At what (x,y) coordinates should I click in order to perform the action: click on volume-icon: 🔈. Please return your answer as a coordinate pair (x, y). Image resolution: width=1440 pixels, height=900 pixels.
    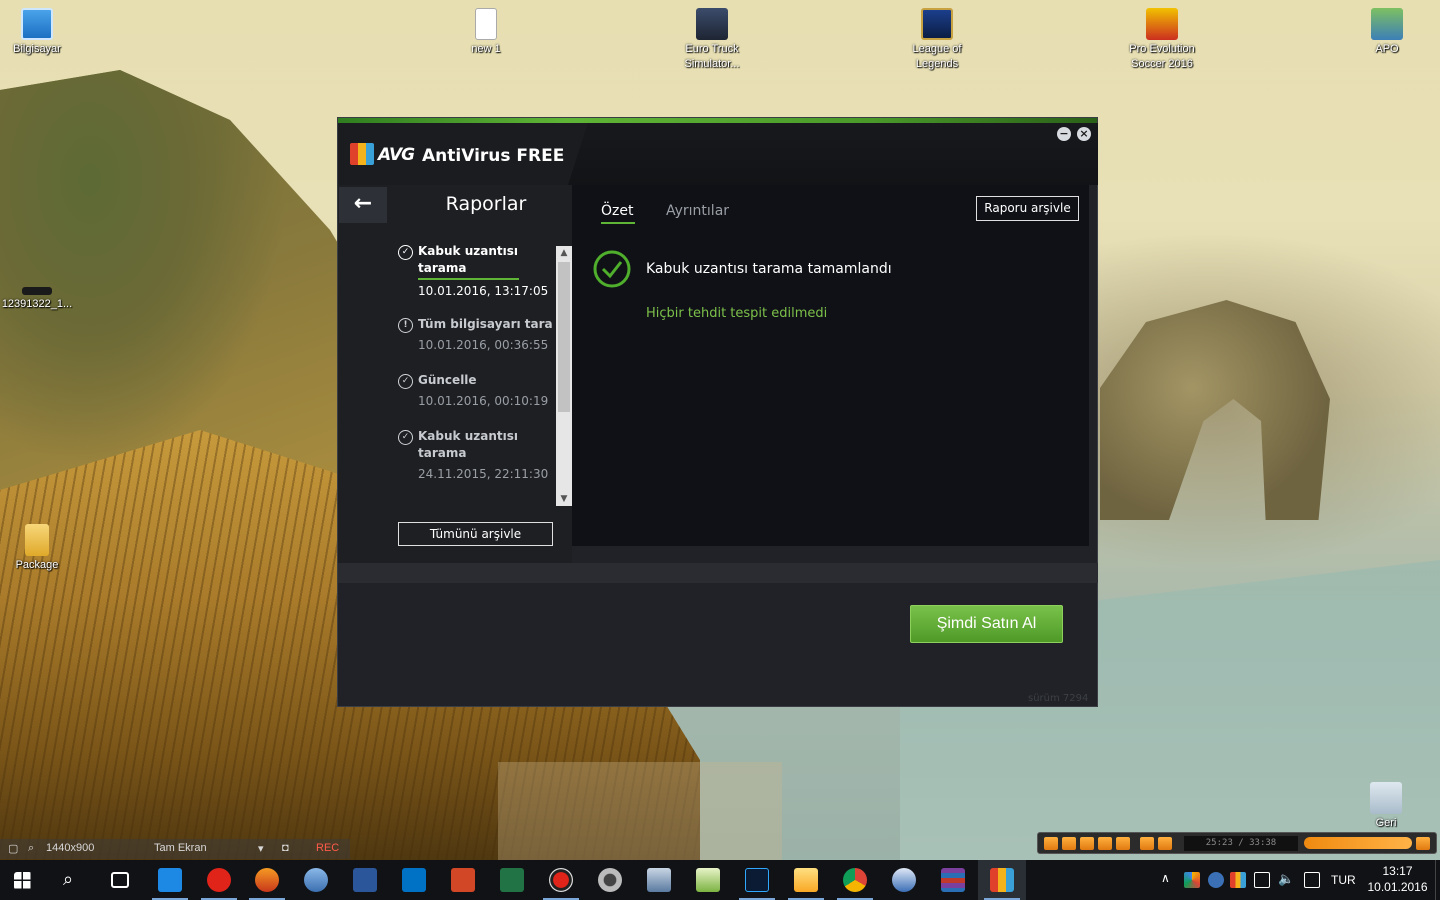
    Looking at the image, I should click on (1286, 879).